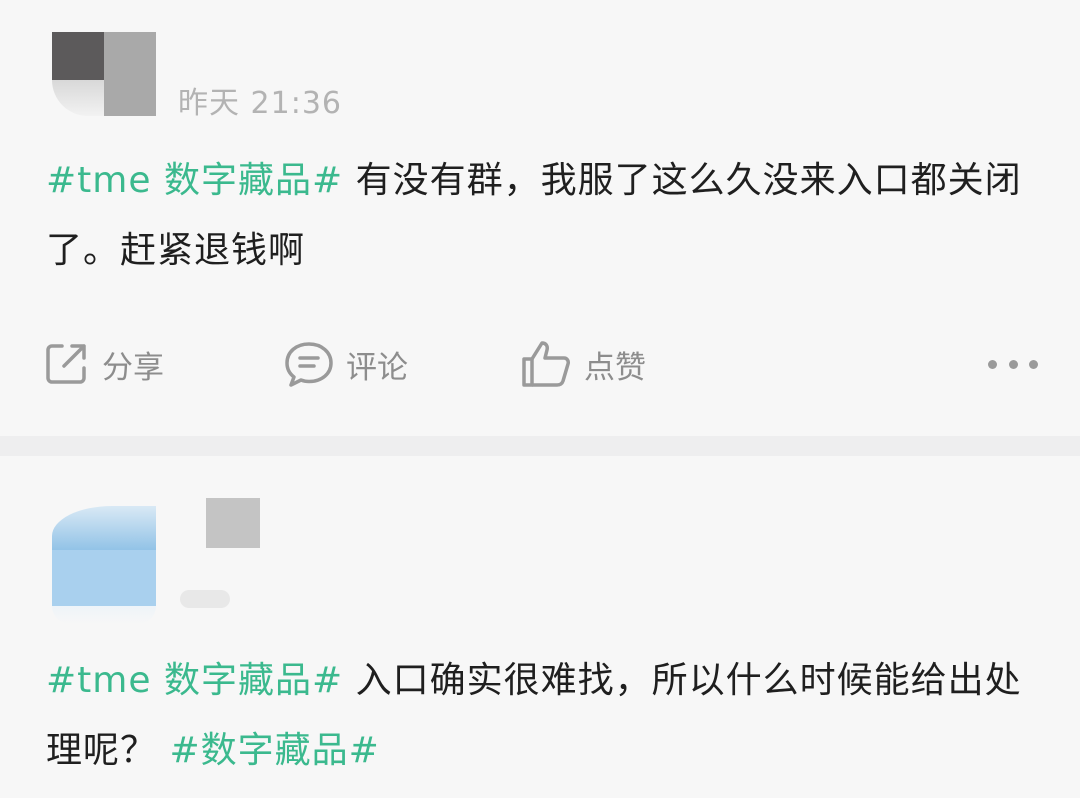  What do you see at coordinates (133, 367) in the screenshot?
I see `share-label: 分享` at bounding box center [133, 367].